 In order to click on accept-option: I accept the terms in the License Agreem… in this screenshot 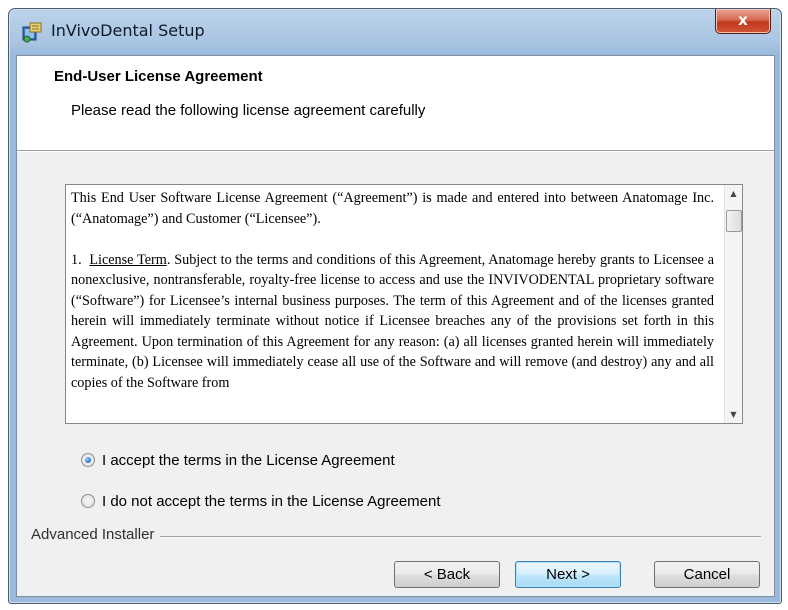, I will do `click(238, 460)`.